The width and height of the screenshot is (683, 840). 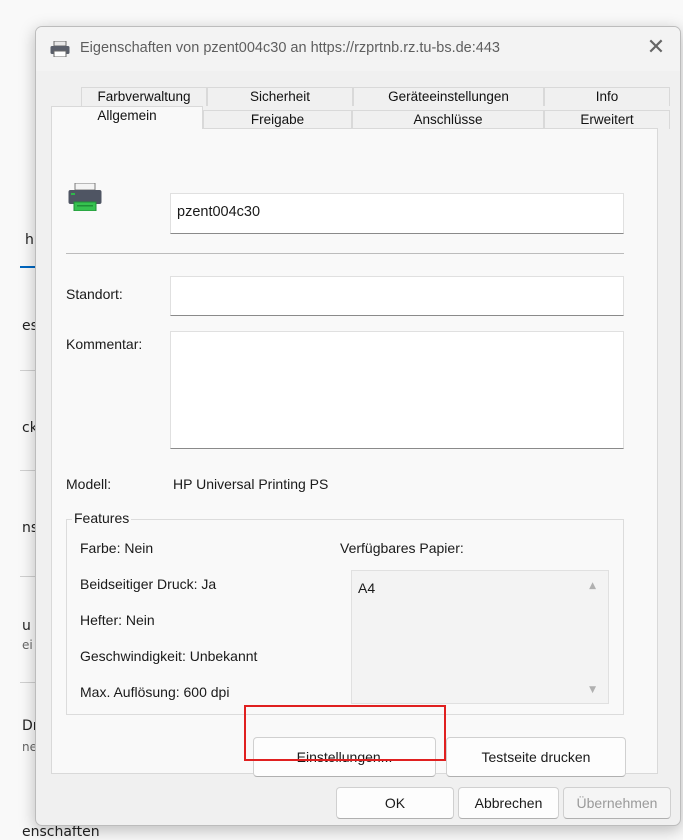 What do you see at coordinates (148, 584) in the screenshot?
I see `feature-duplex: Beidseitiger Druck: Ja` at bounding box center [148, 584].